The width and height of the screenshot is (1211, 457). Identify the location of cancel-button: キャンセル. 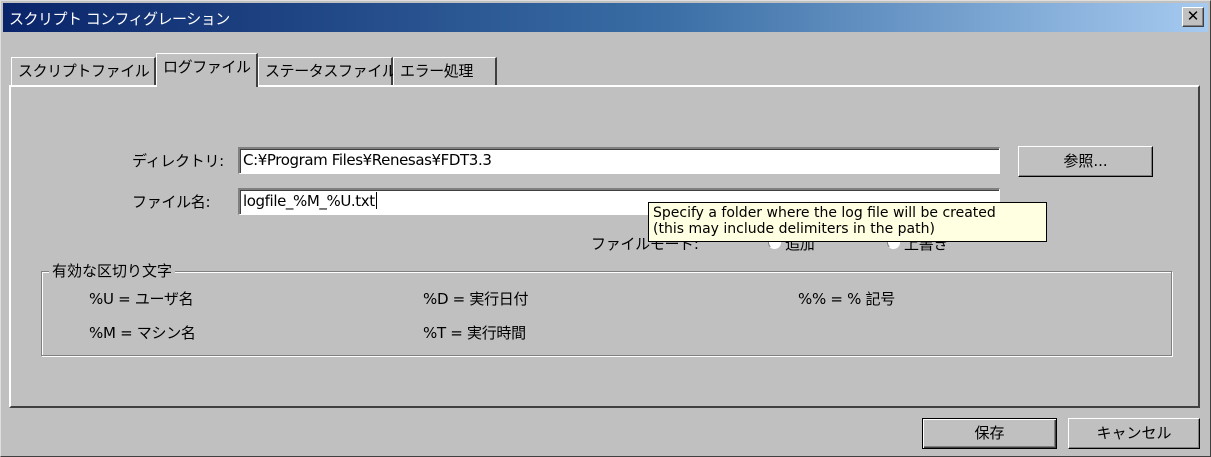
(1134, 433).